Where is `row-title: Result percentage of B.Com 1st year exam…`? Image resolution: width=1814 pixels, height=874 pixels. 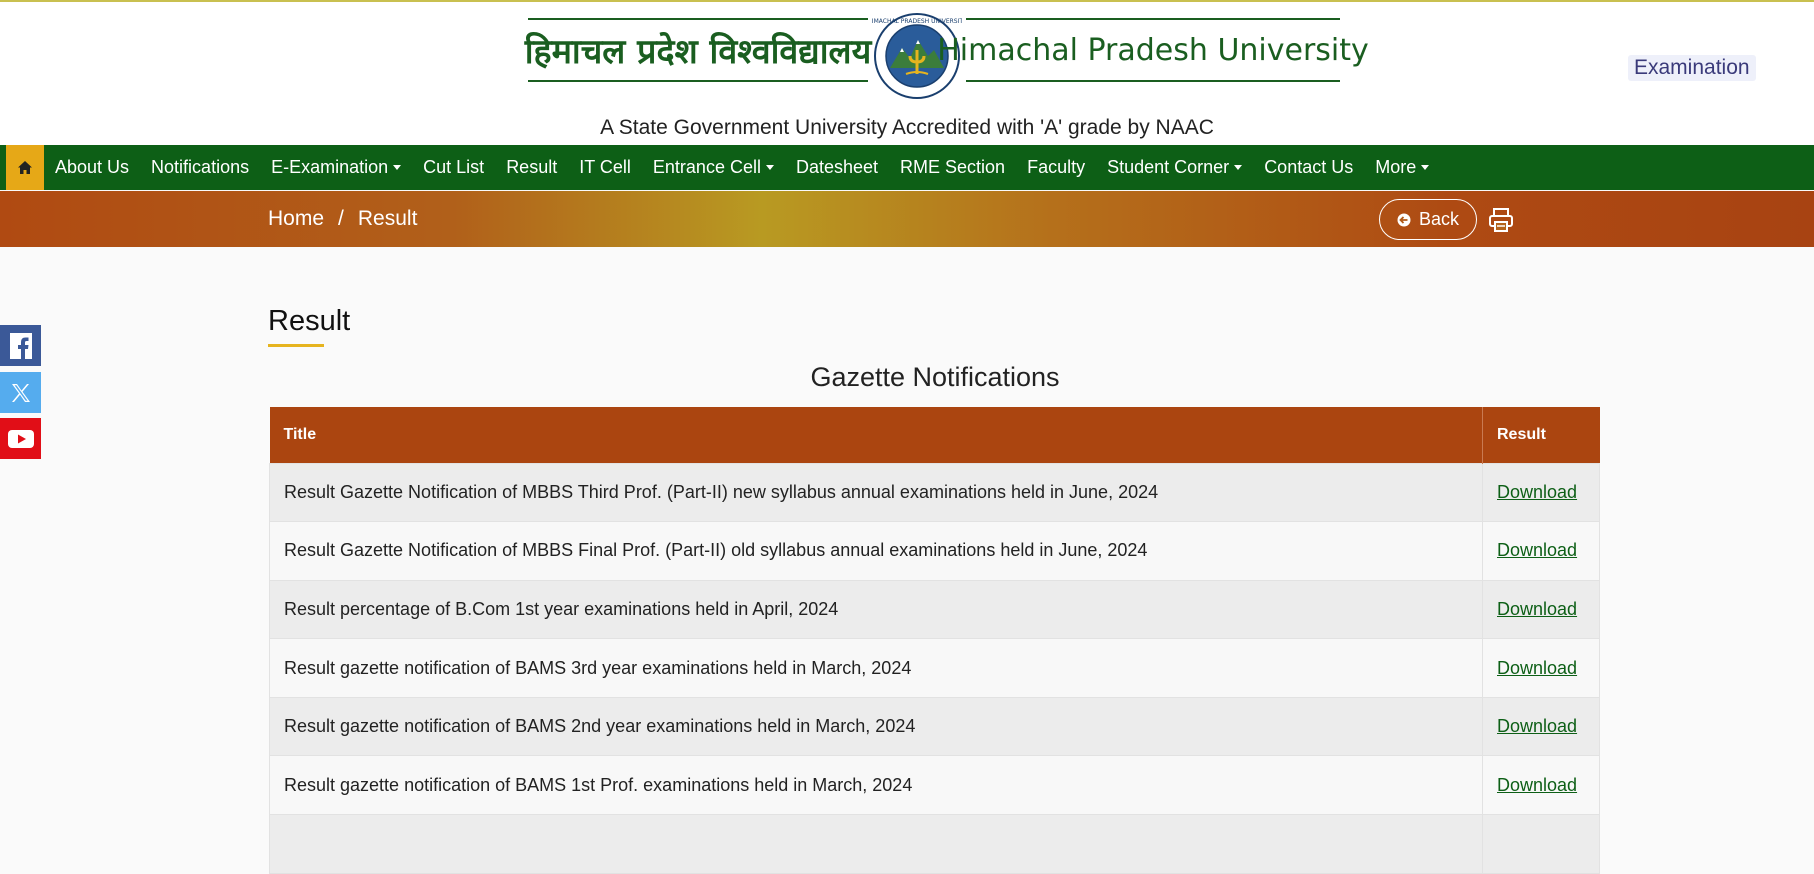 row-title: Result percentage of B.Com 1st year exam… is located at coordinates (876, 609).